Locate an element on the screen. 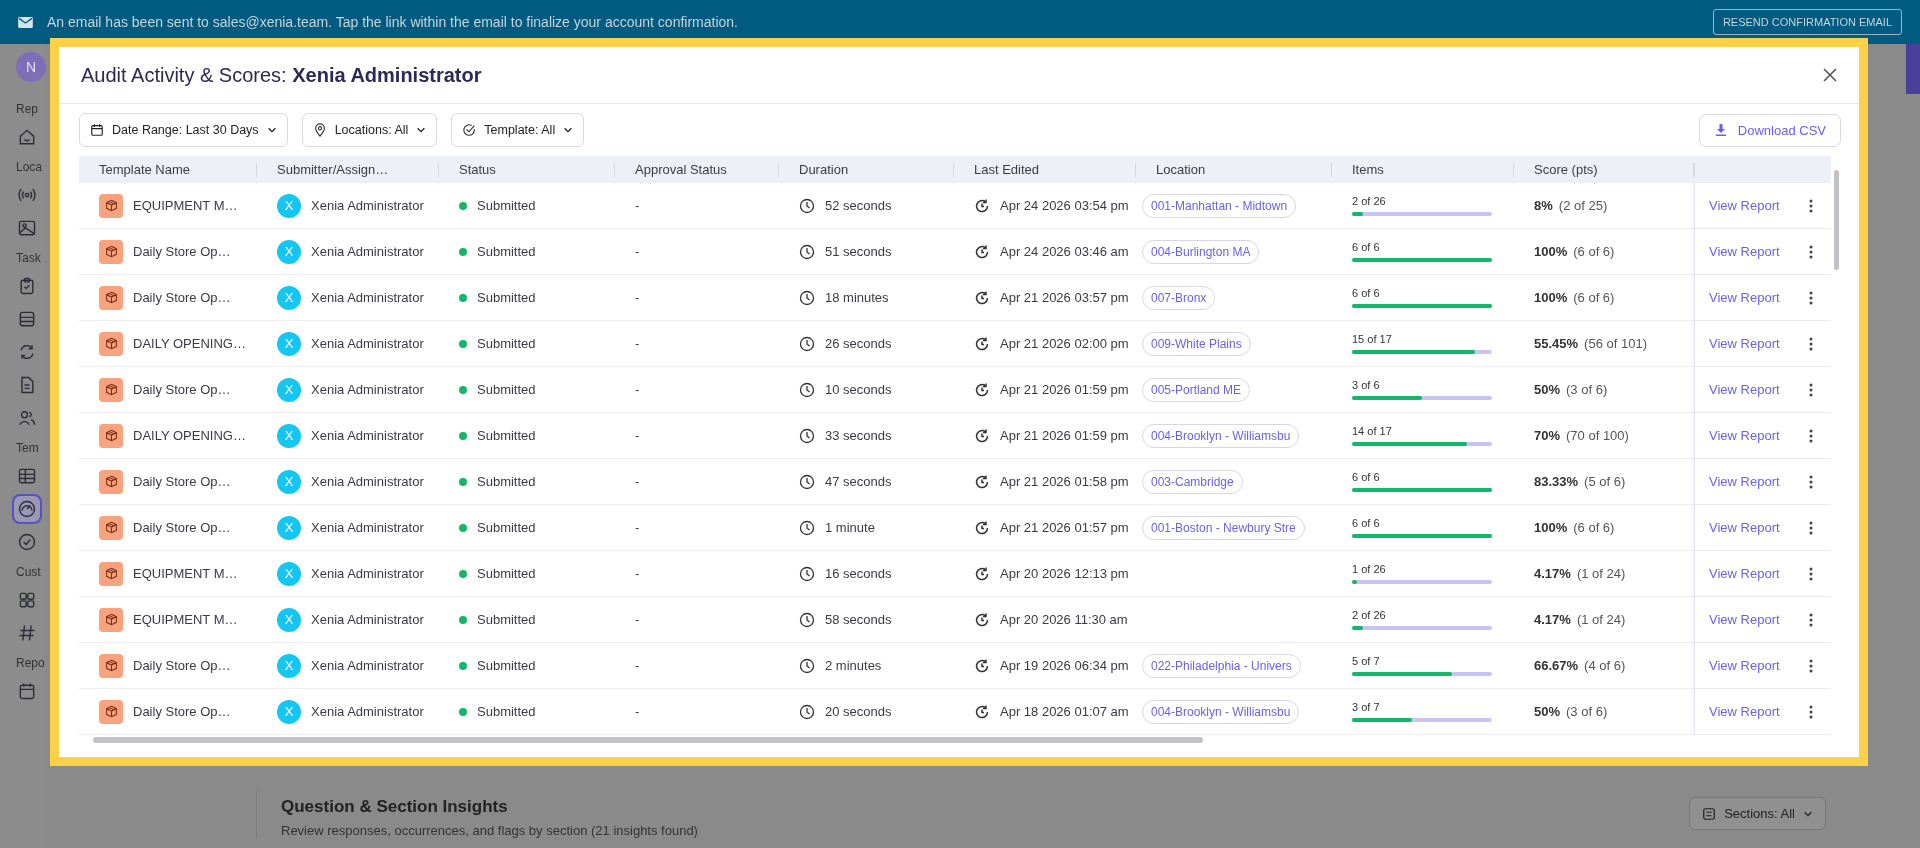 This screenshot has width=1920, height=848. clipboard-icon is located at coordinates (27, 286).